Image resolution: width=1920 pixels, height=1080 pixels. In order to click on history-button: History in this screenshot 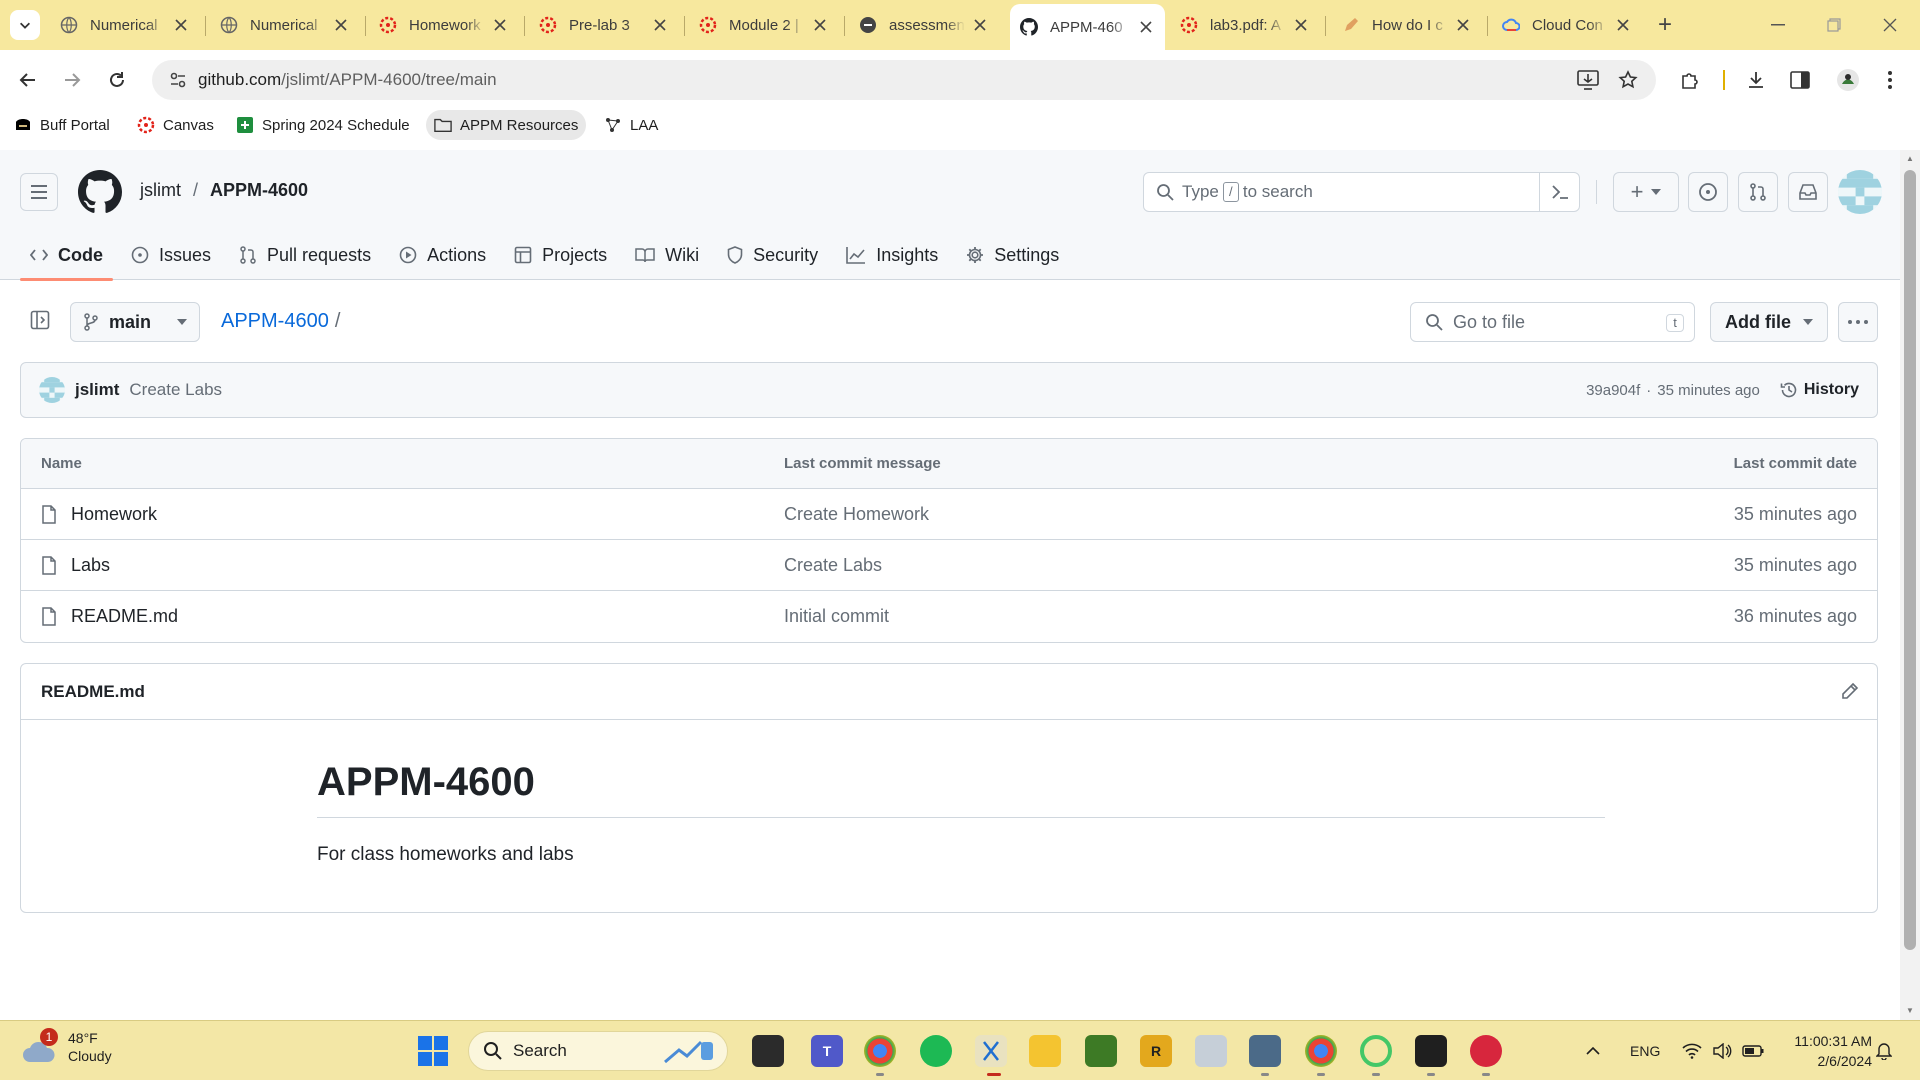, I will do `click(1819, 390)`.